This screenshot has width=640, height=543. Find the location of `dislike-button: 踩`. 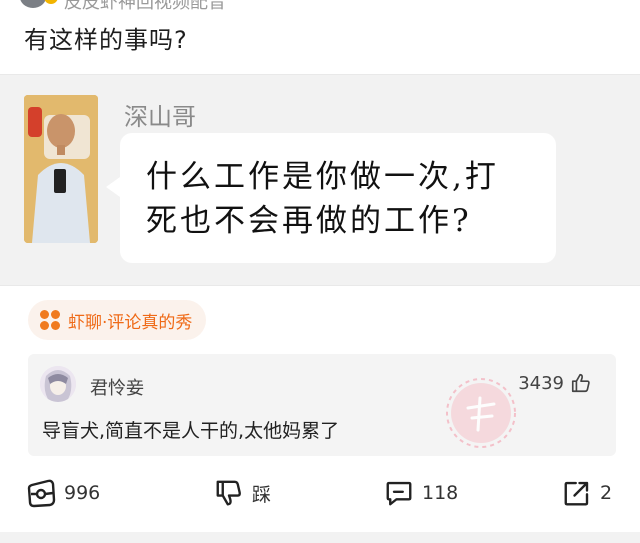

dislike-button: 踩 is located at coordinates (242, 493).